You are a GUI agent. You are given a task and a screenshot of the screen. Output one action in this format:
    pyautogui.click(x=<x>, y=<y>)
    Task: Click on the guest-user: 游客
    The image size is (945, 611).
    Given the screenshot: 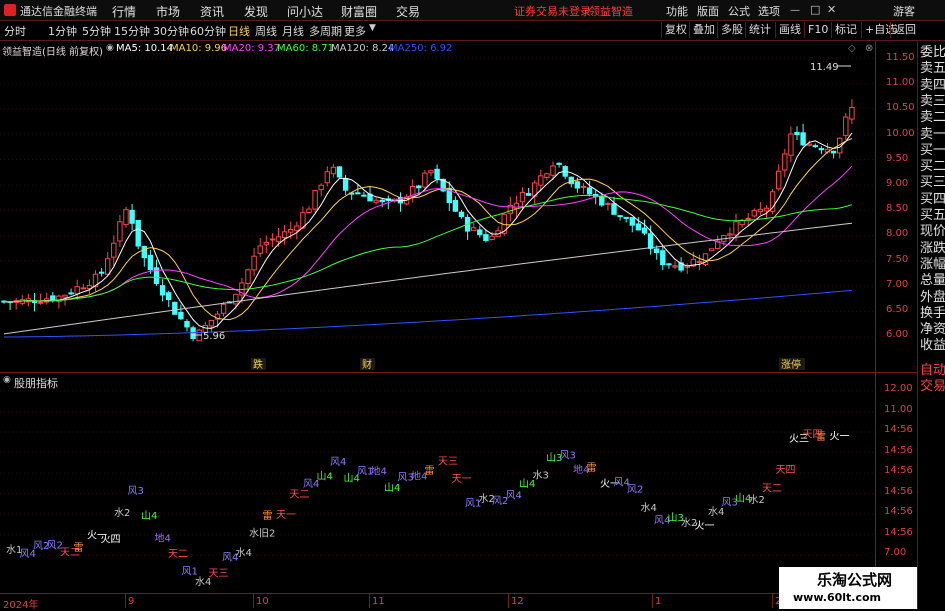 What is the action you would take?
    pyautogui.click(x=904, y=11)
    